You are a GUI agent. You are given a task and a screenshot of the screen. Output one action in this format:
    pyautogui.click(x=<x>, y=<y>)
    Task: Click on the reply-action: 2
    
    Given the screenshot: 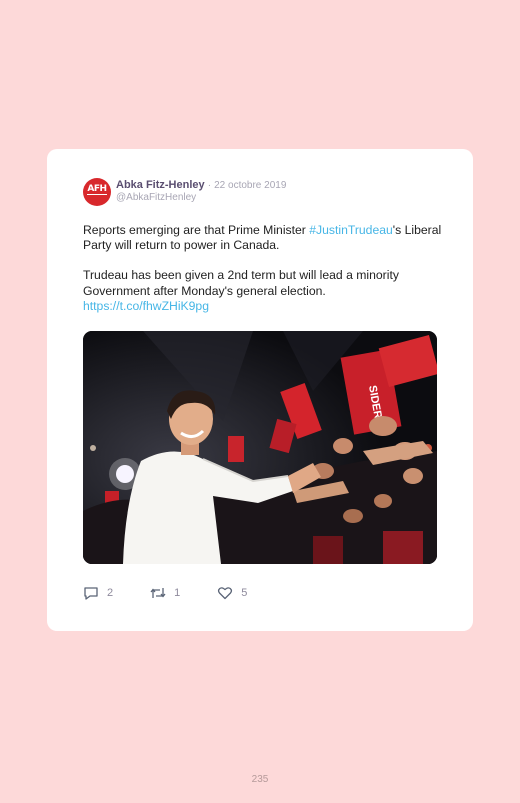 What is the action you would take?
    pyautogui.click(x=98, y=593)
    